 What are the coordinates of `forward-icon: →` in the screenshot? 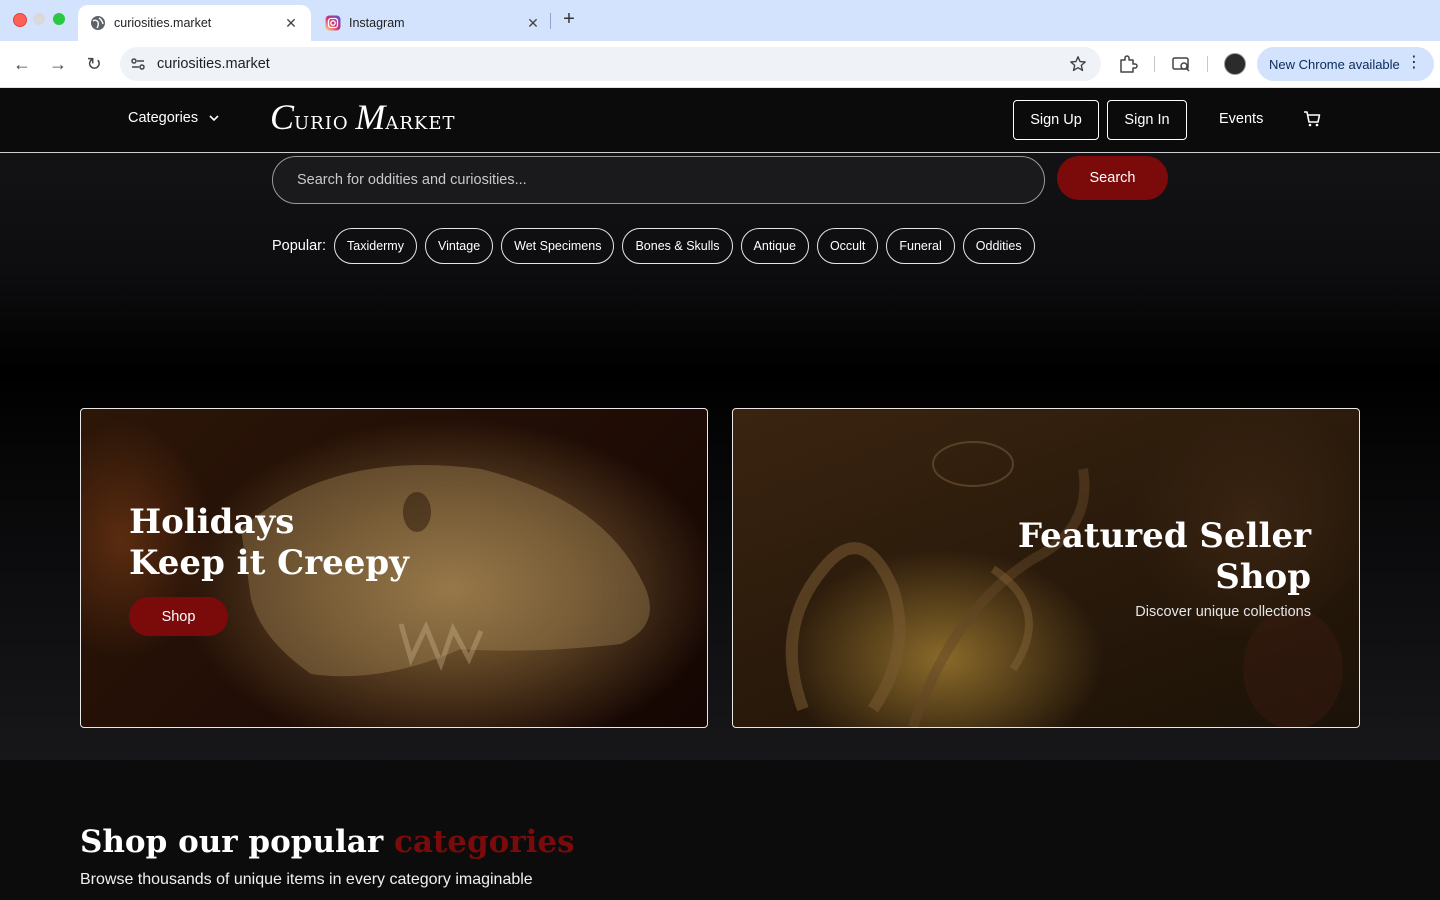 It's located at (58, 64).